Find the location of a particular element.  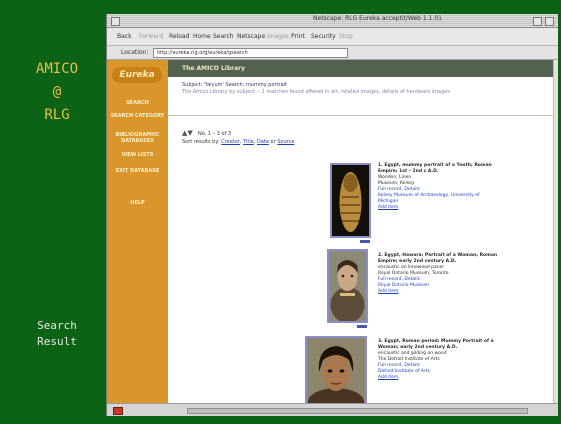

images-button: Images is located at coordinates (278, 36).